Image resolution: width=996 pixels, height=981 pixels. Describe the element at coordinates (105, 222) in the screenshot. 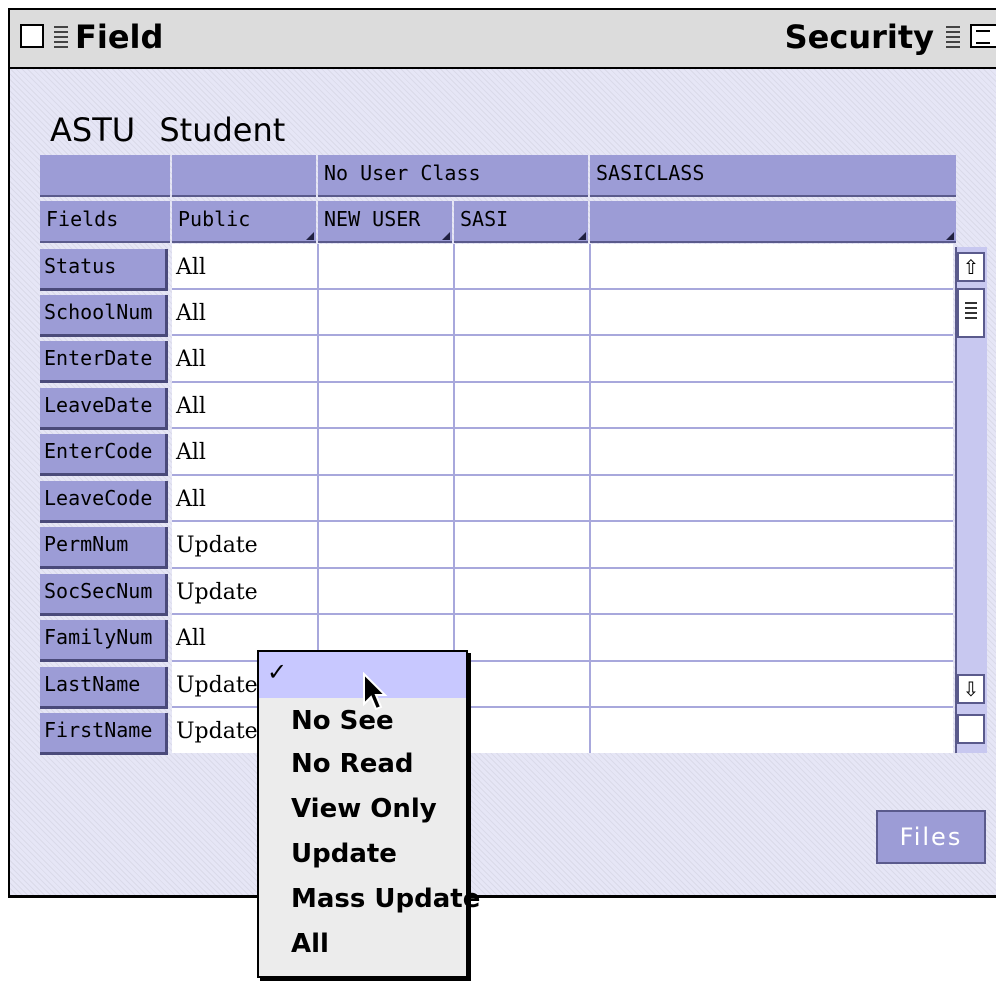

I see `column-header-fields: Fields` at that location.